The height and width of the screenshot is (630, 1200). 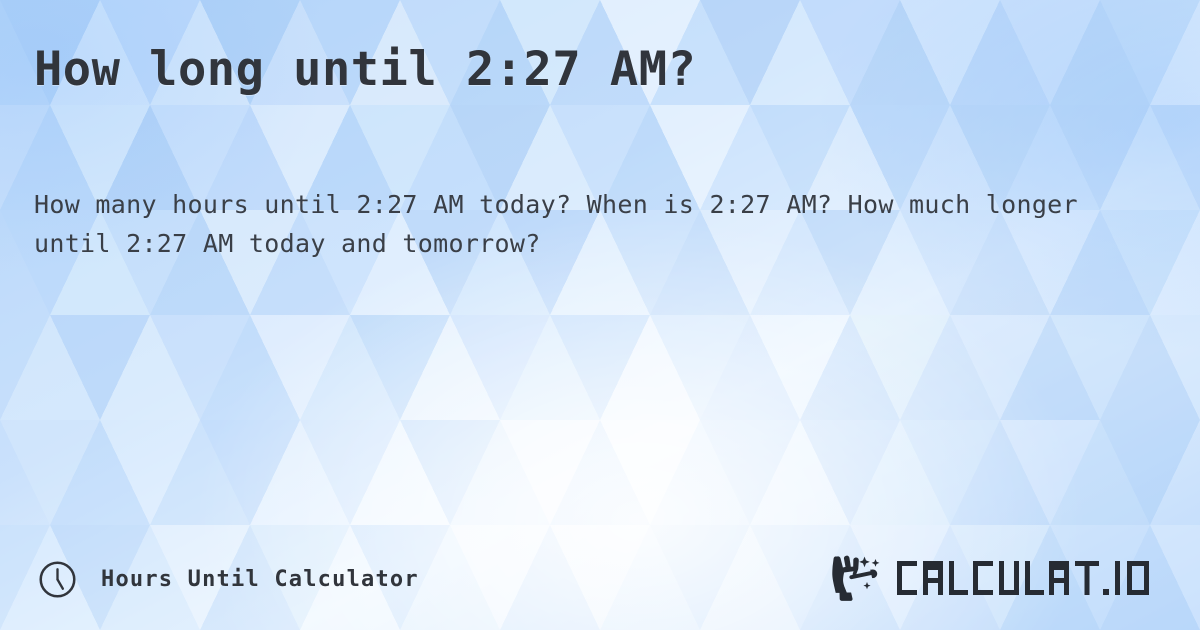 I want to click on footer-brand-left: Hours Until Calculator, so click(x=228, y=579).